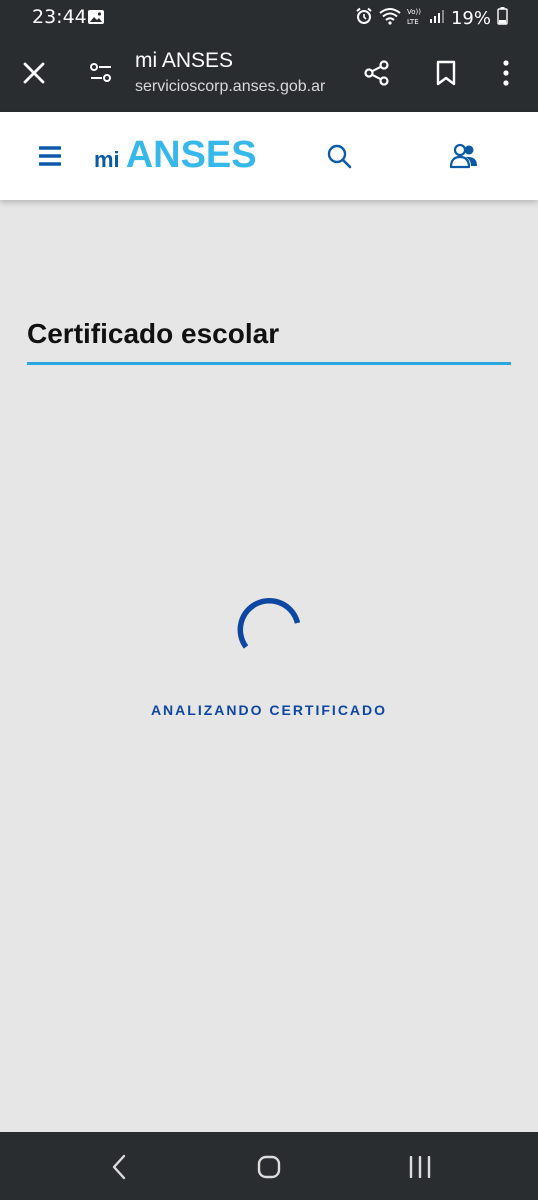 Image resolution: width=538 pixels, height=1200 pixels. Describe the element at coordinates (119, 1167) in the screenshot. I see `back-icon` at that location.